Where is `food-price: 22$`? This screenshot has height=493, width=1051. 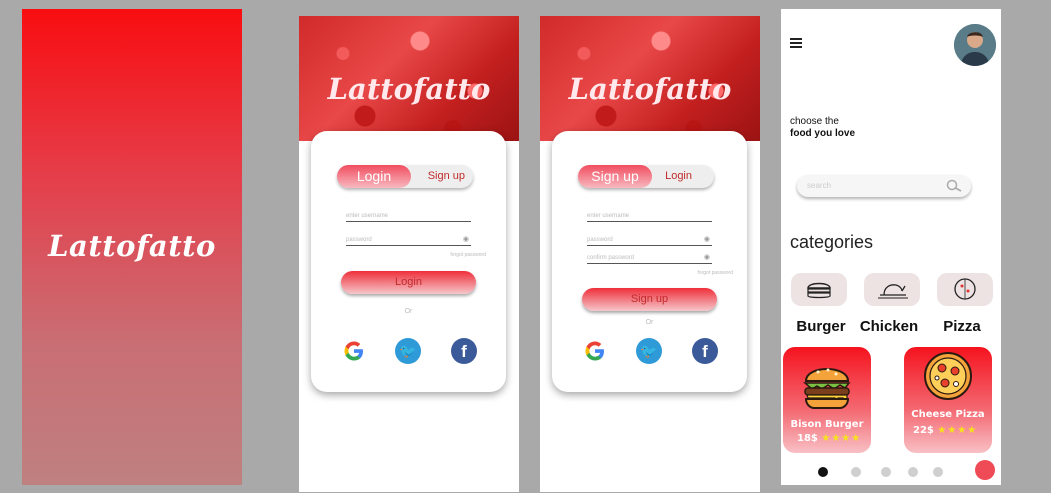
food-price: 22$ is located at coordinates (923, 430).